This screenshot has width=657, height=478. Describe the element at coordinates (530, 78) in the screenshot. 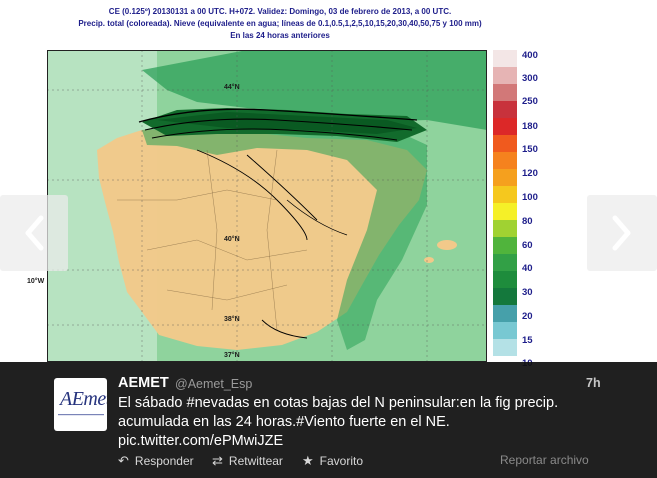

I see `scale-label-300: 300` at that location.